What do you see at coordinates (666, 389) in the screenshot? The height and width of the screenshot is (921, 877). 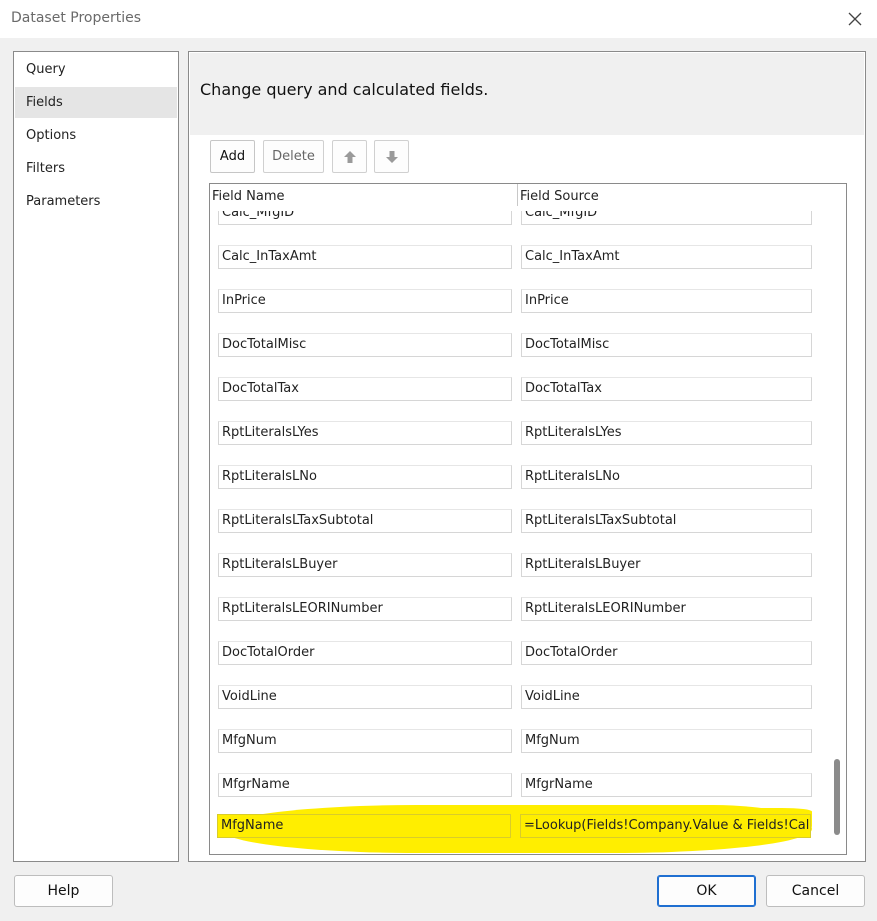 I see `field-source-input: DocTotalTax` at bounding box center [666, 389].